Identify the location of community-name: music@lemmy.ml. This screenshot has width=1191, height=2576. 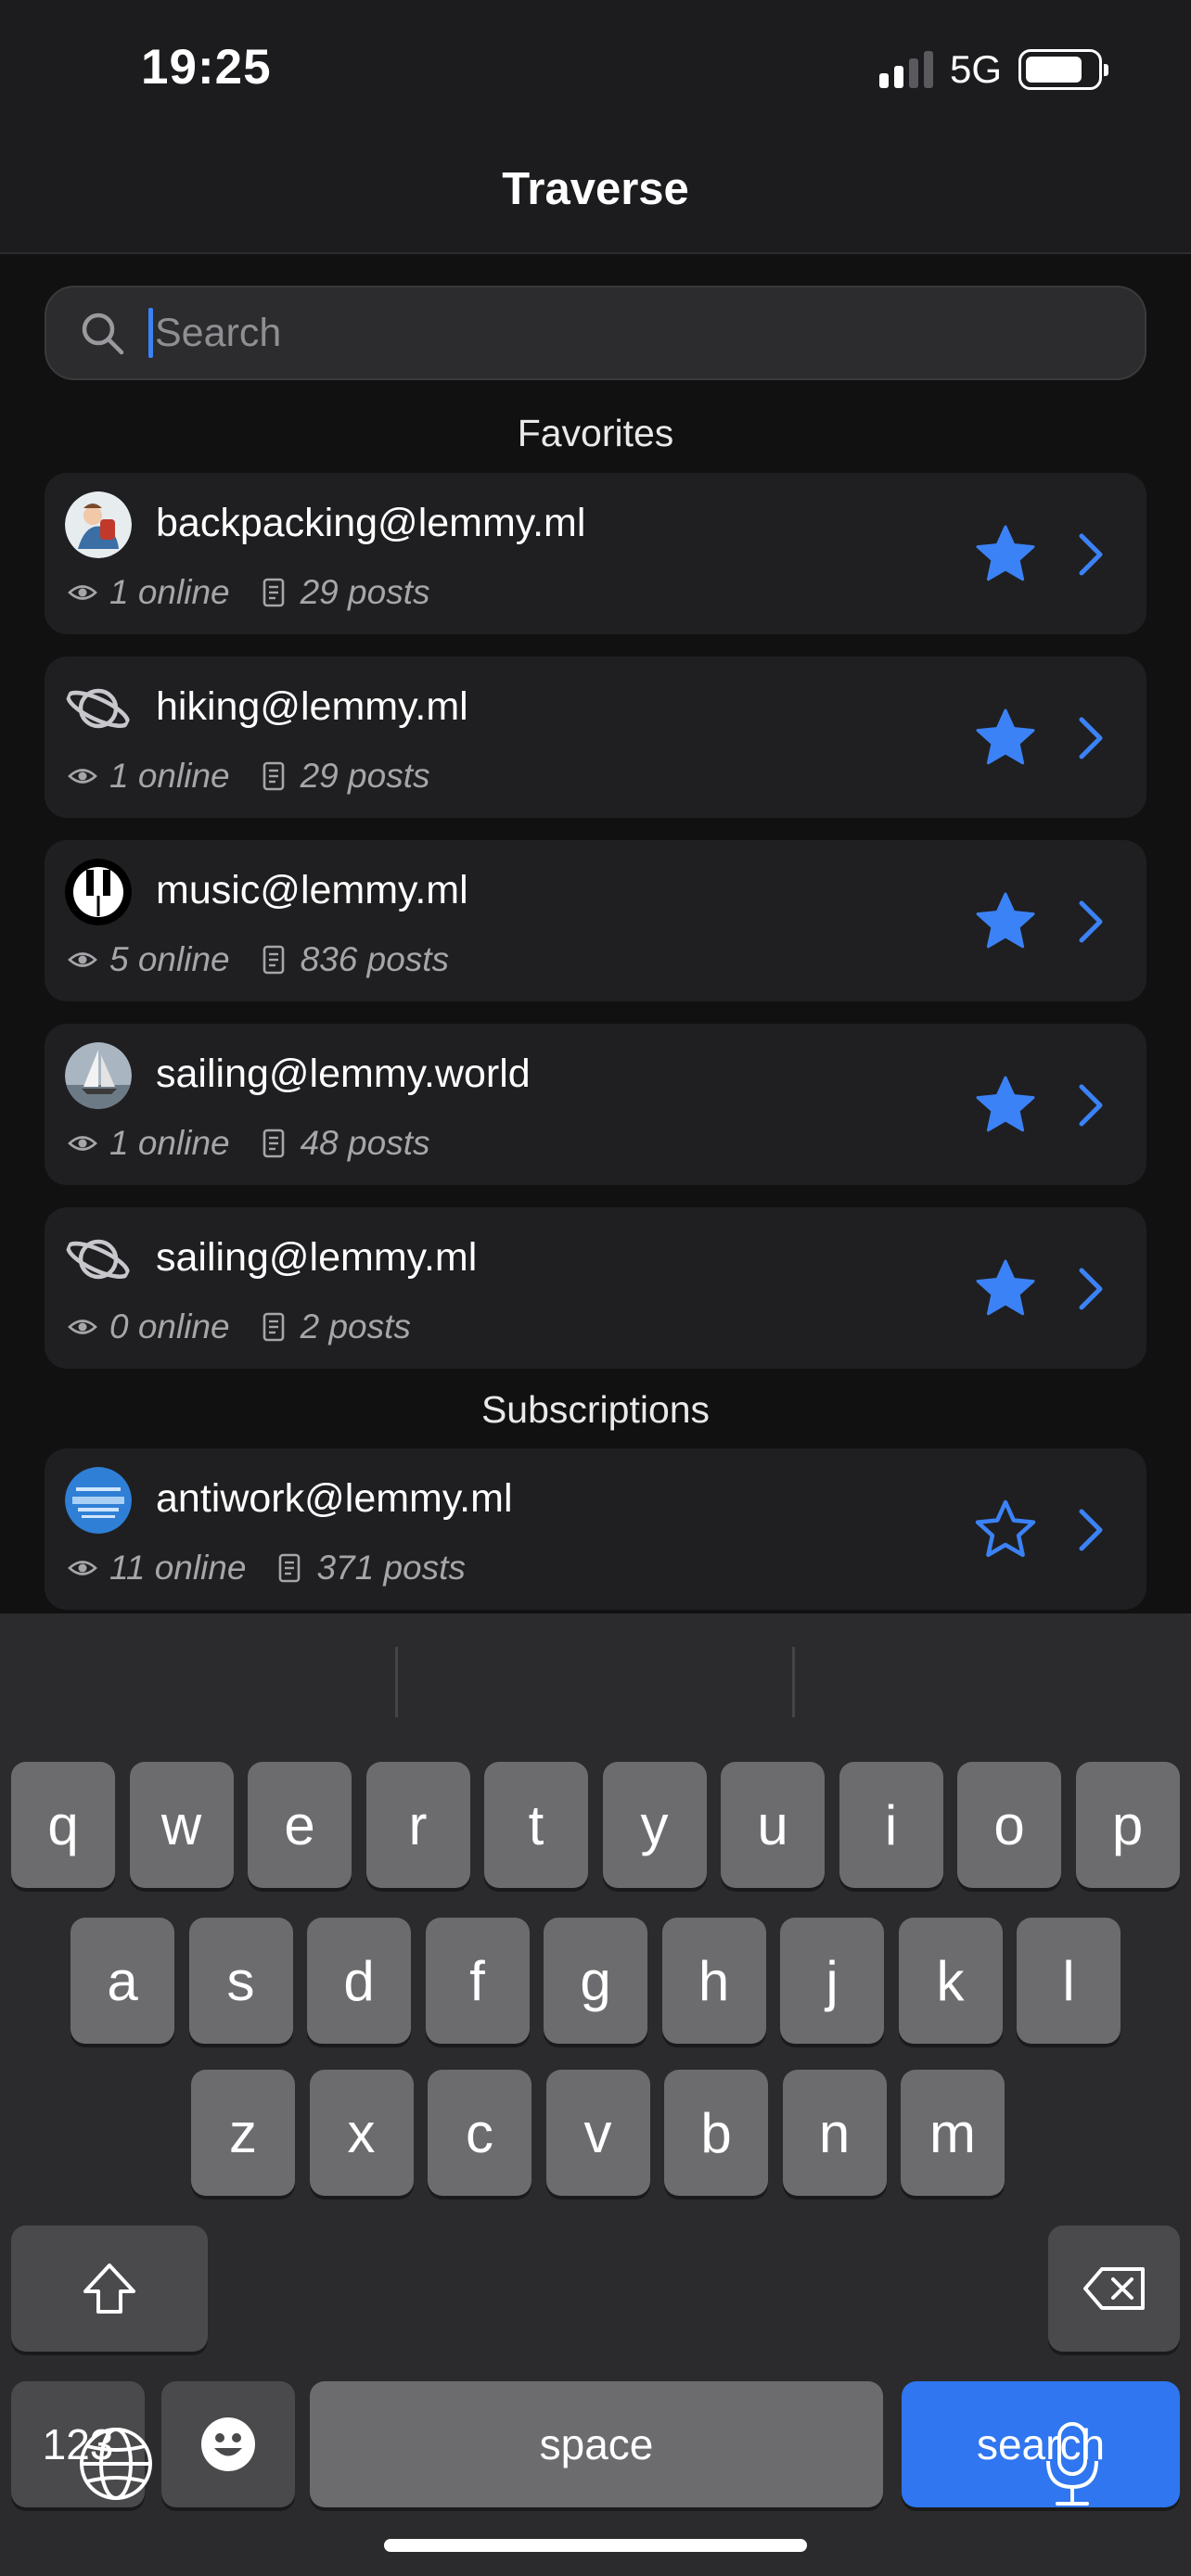
(312, 890).